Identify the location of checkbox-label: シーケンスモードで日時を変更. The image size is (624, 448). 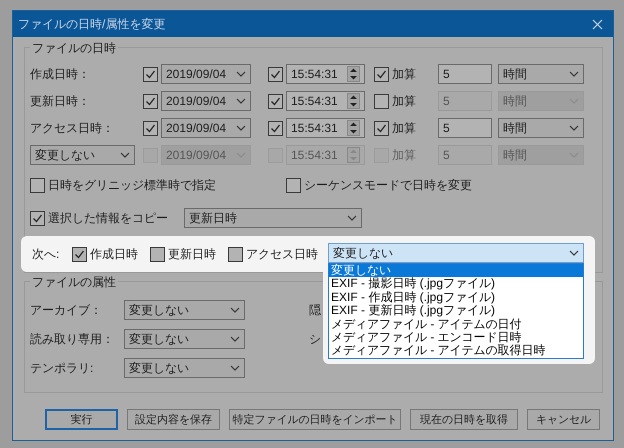
(388, 185).